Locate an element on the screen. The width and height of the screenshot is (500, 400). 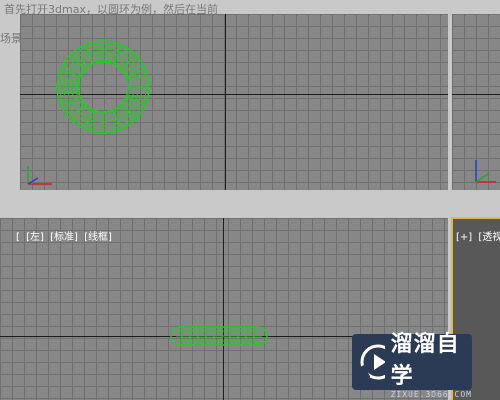
watermark-title: 溜溜自学 is located at coordinates (425, 360).